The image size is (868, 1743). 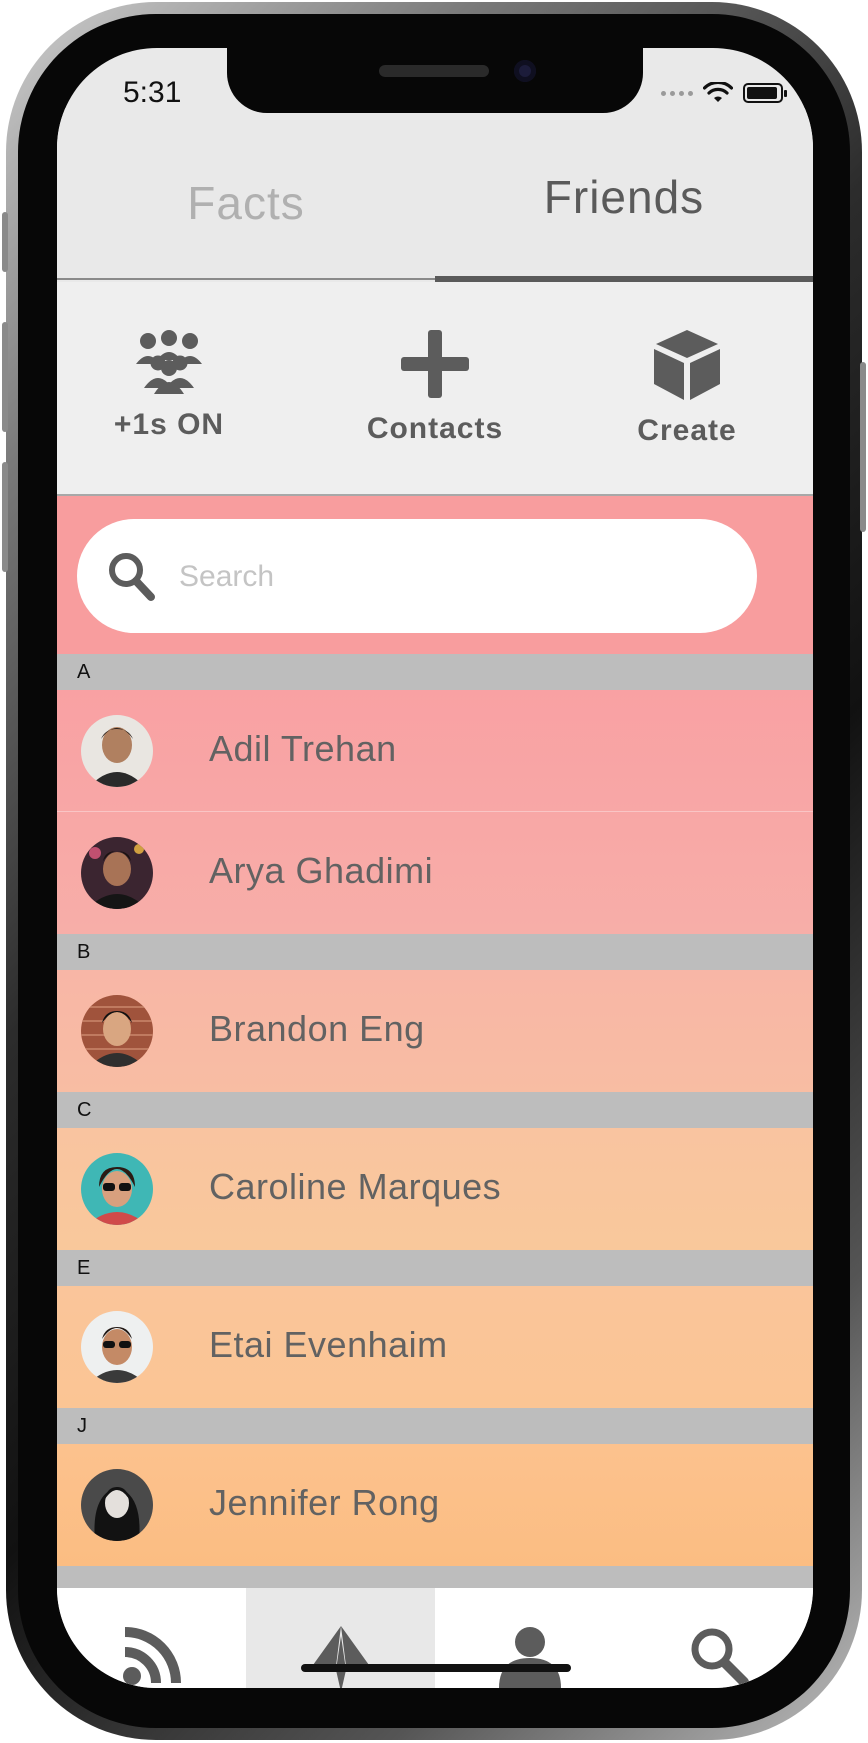 What do you see at coordinates (435, 1426) in the screenshot?
I see `section-header-j: J` at bounding box center [435, 1426].